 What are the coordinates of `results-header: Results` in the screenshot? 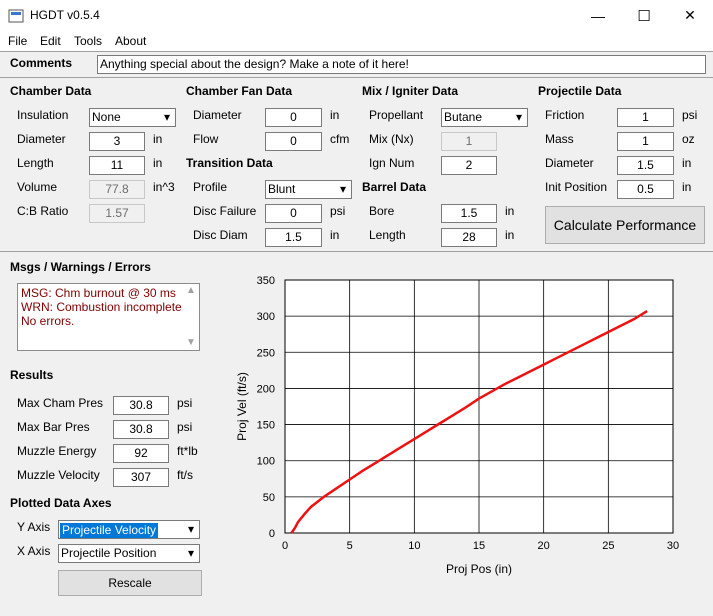 It's located at (32, 375).